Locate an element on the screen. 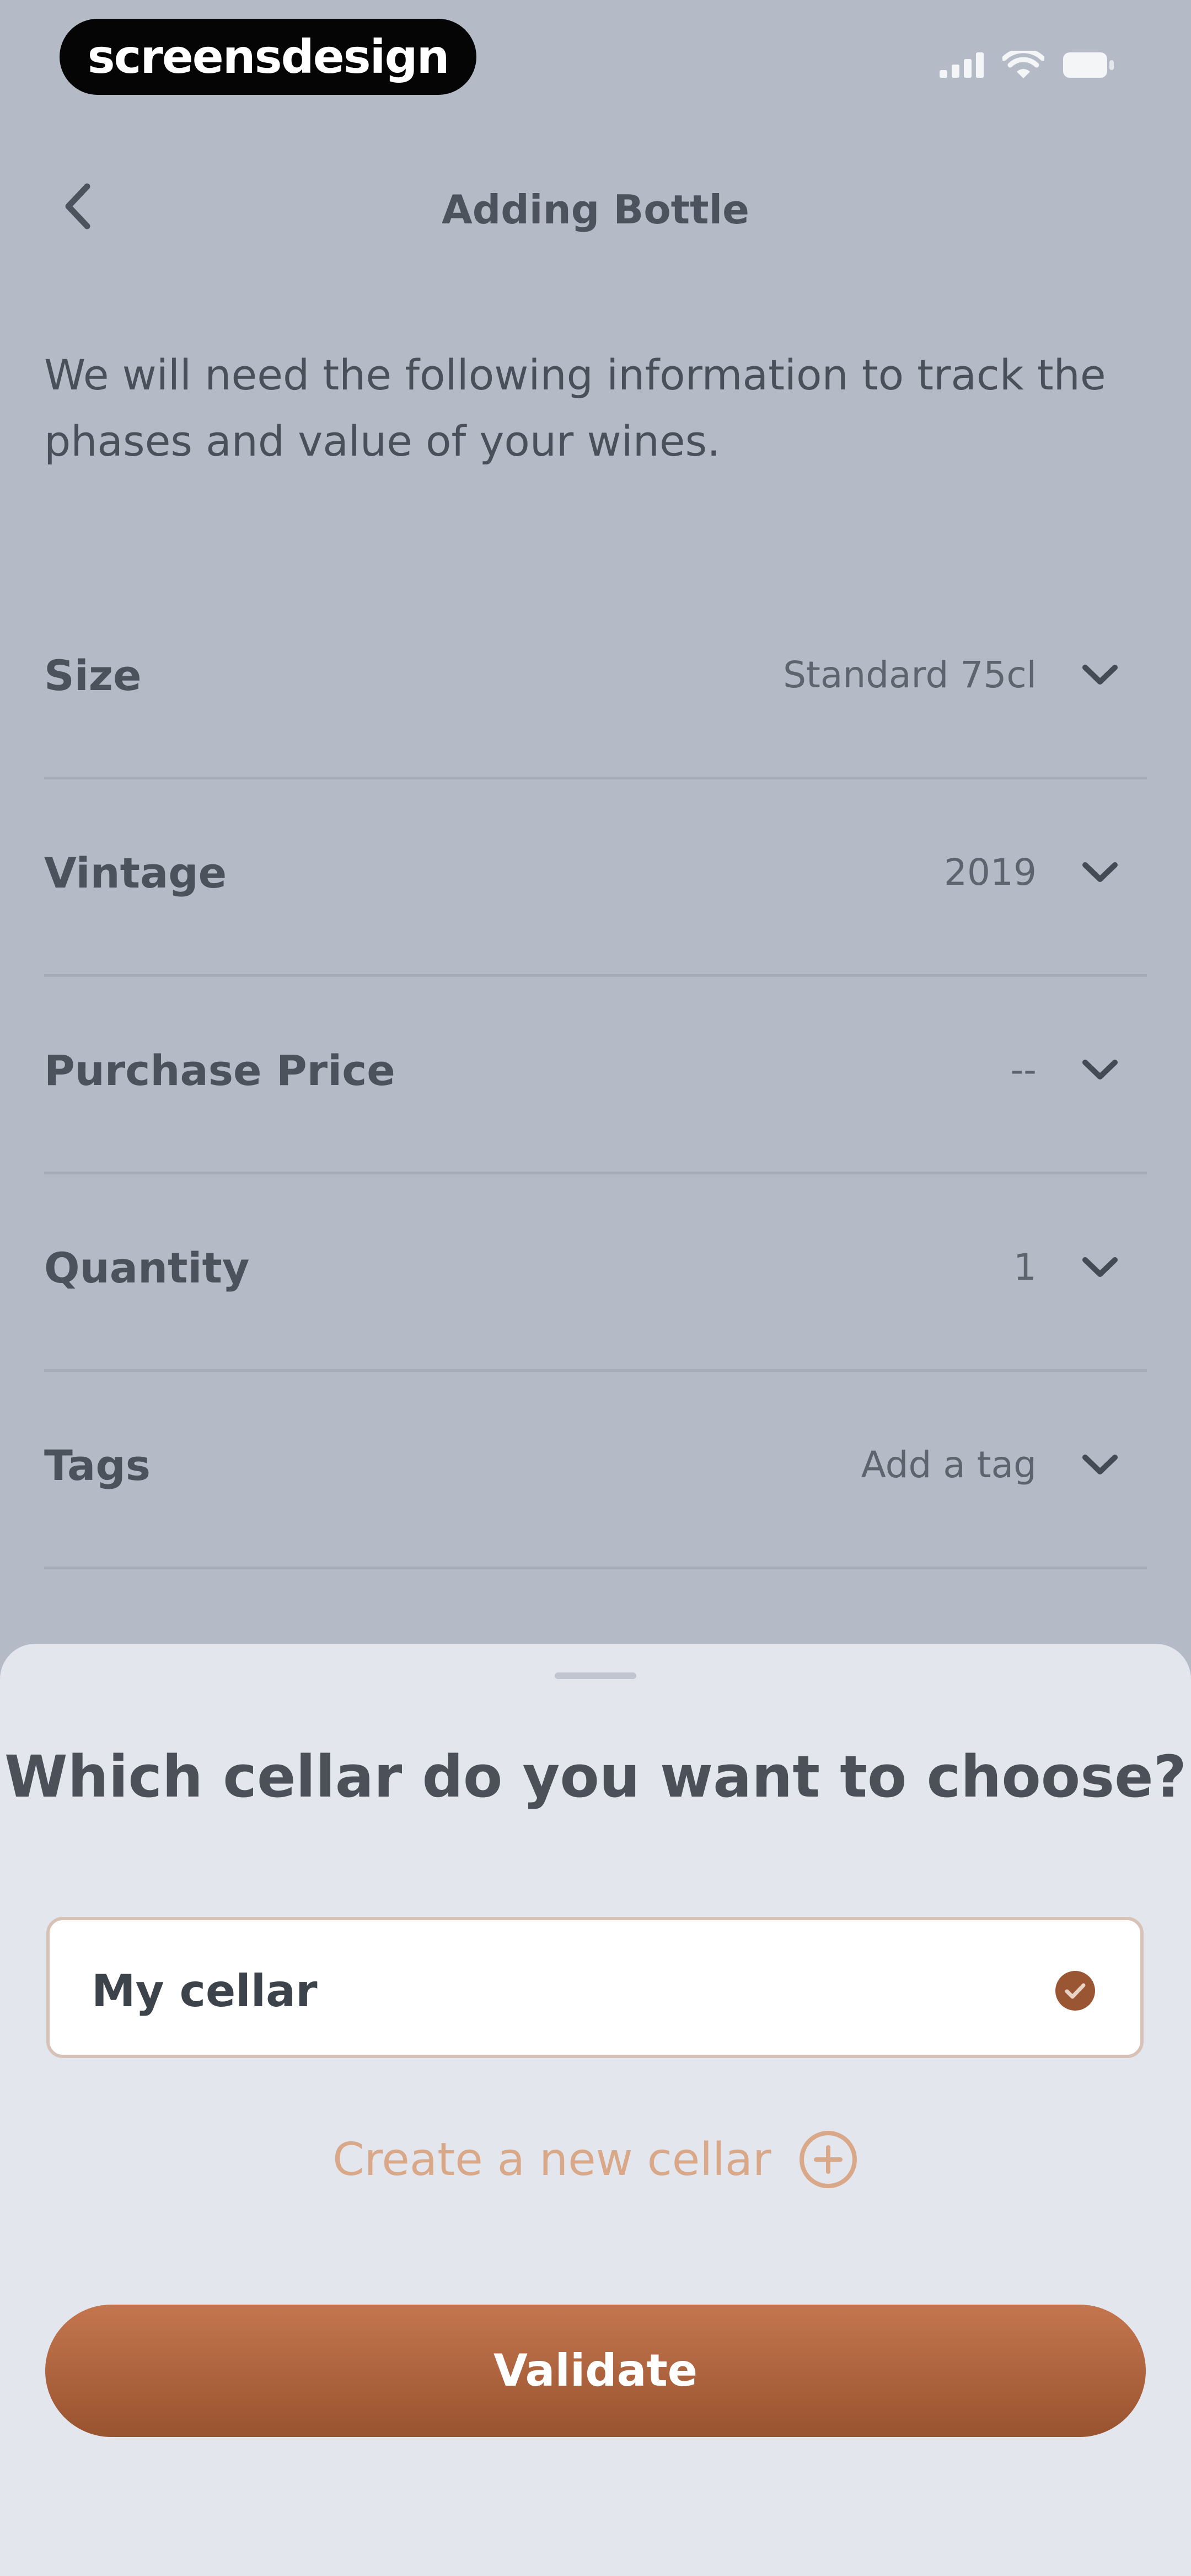 The width and height of the screenshot is (1191, 2576). status-icons is located at coordinates (1027, 65).